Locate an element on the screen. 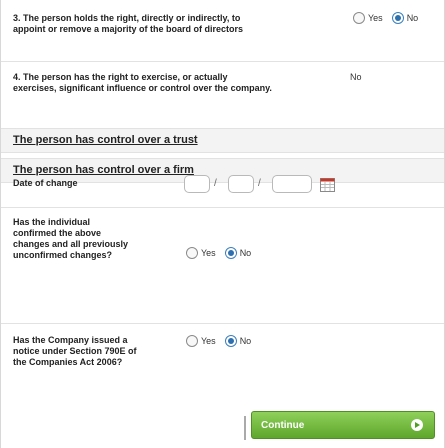 The image size is (445, 448). continue-button: Continue is located at coordinates (343, 425).